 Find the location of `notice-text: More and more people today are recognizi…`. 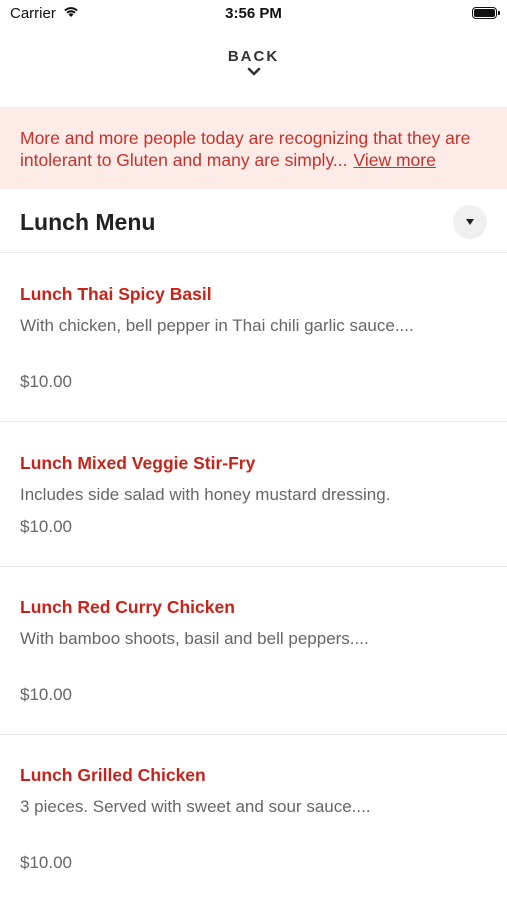

notice-text: More and more people today are recognizi… is located at coordinates (253, 149).